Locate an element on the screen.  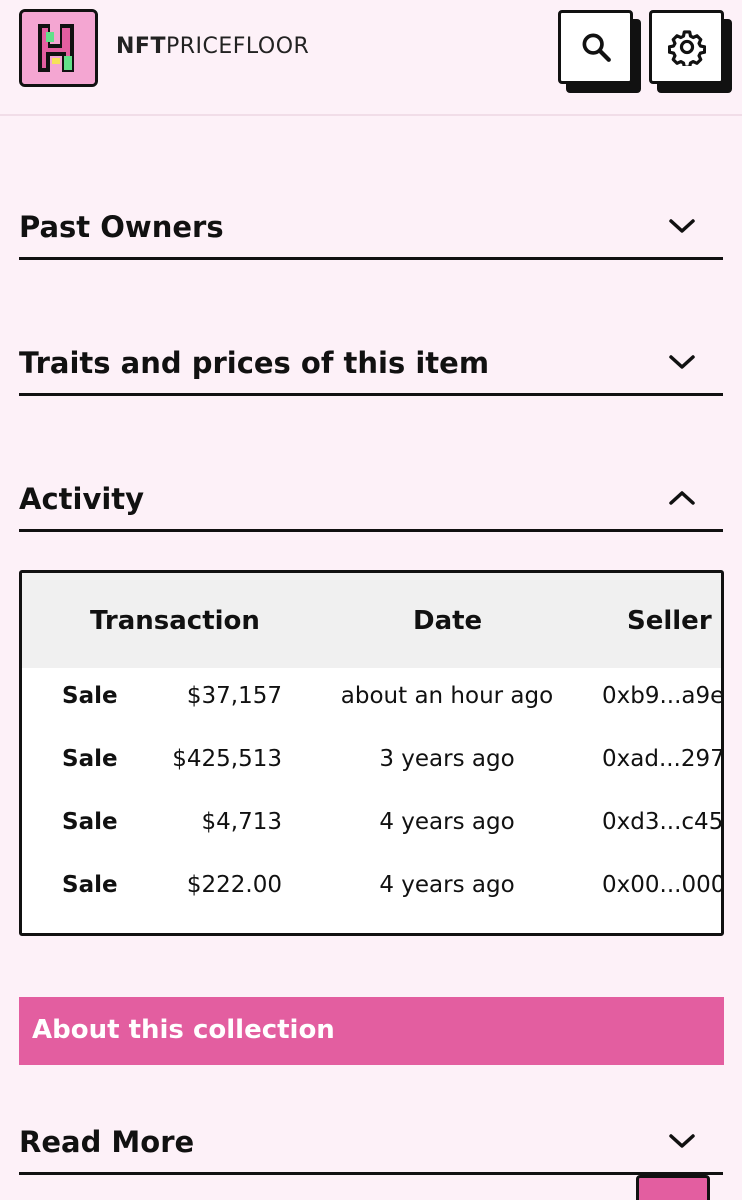
transaction-price: $4,713 is located at coordinates (241, 822).